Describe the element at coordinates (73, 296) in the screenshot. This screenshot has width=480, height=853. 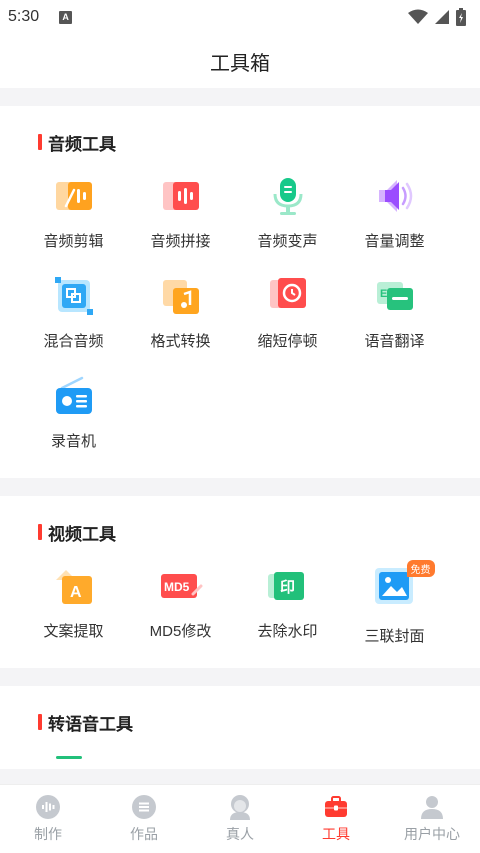
I see `mix-audio-icon` at that location.